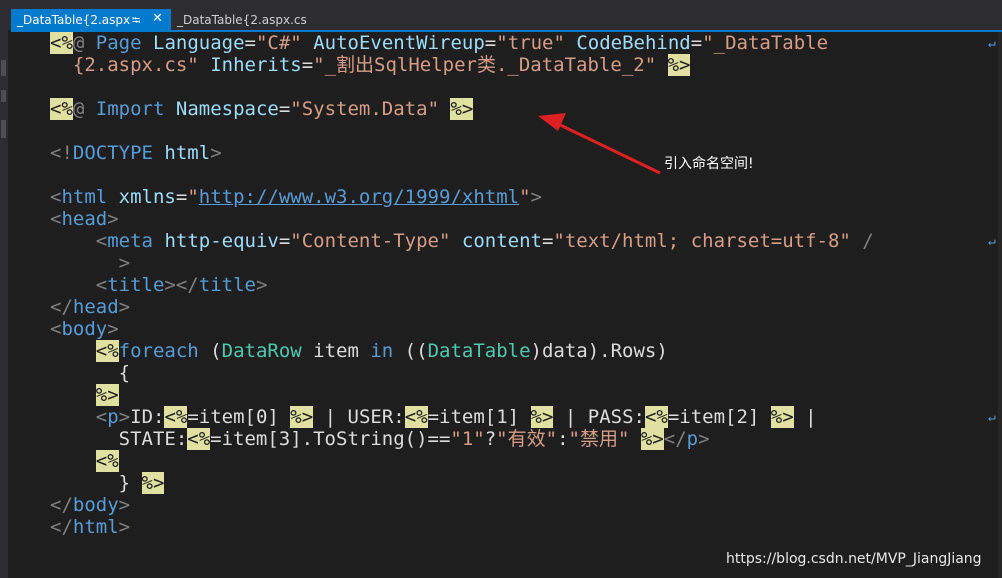  Describe the element at coordinates (485, 65) in the screenshot. I see `attribute-value: "_割出SqlHelper类._DataTable_2"` at that location.